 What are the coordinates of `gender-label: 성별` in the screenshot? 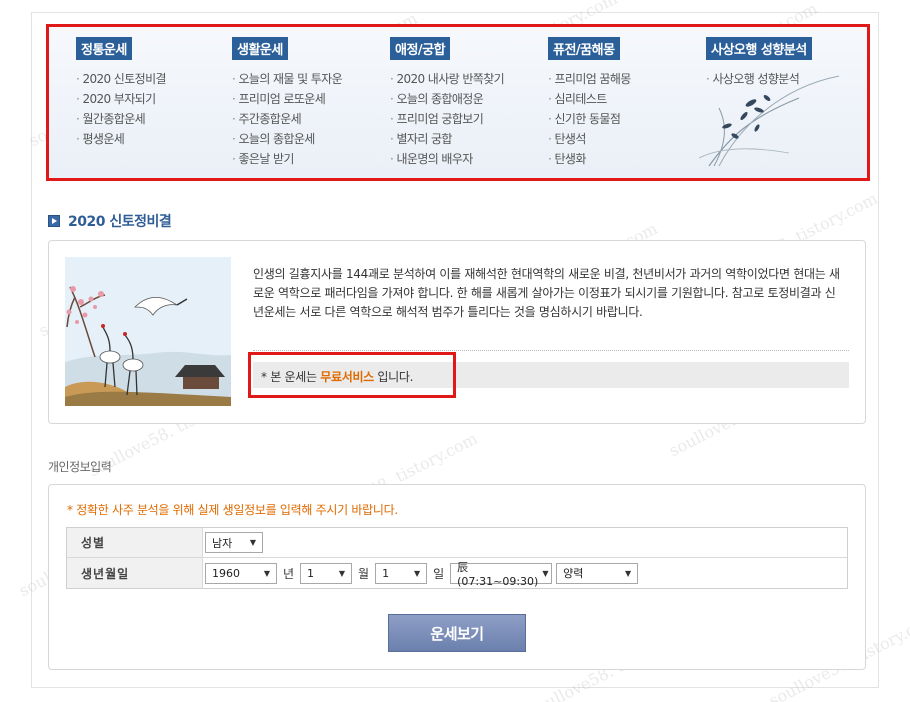 It's located at (135, 542).